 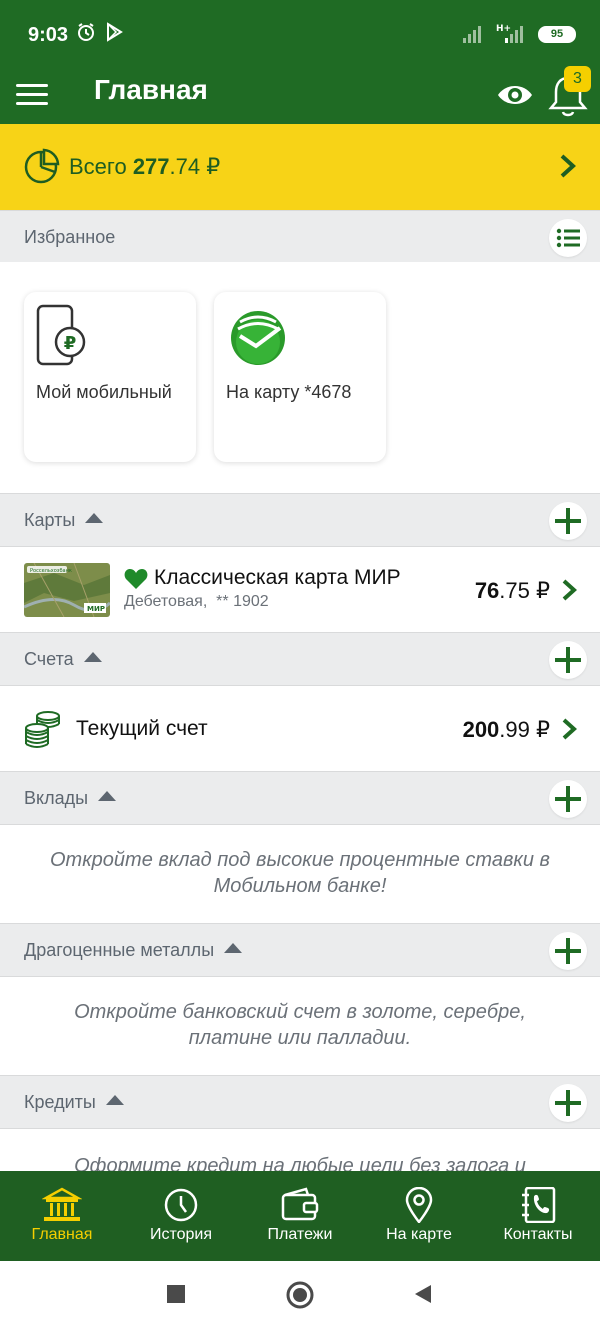 I want to click on battery-indicator: 95, so click(x=557, y=34).